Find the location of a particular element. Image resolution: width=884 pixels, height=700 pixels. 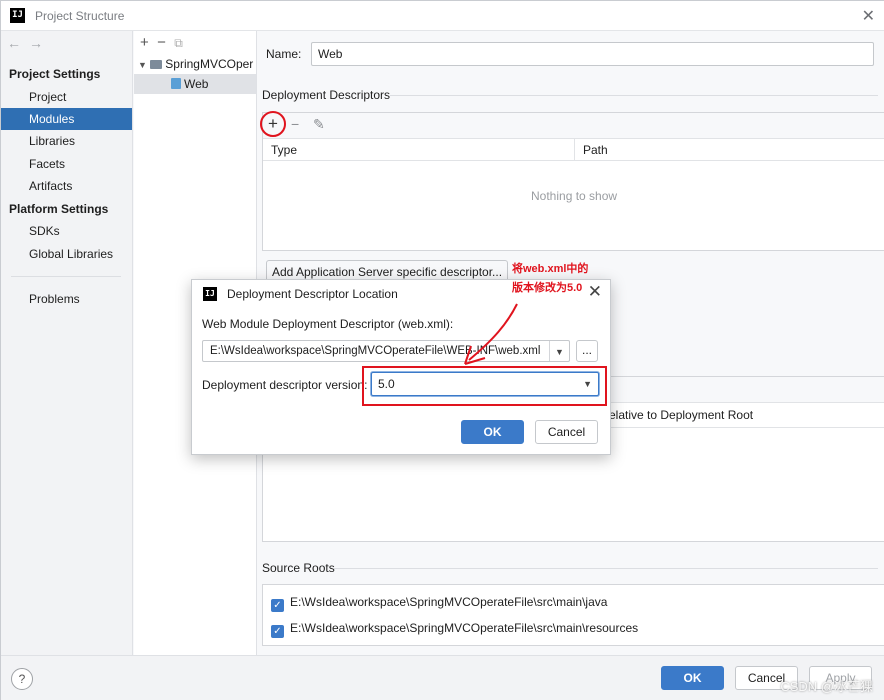

dialog-cancel-button: Cancel is located at coordinates (566, 432).